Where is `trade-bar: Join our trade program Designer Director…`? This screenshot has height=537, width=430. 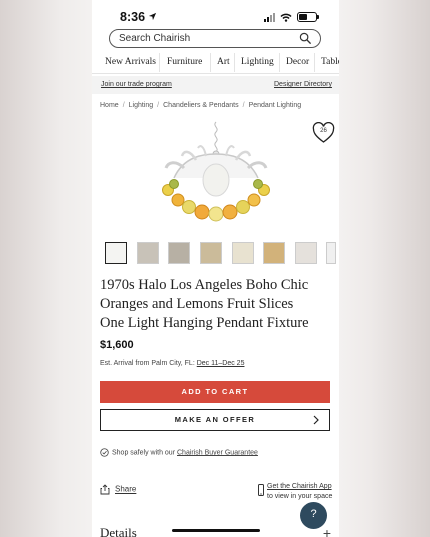 trade-bar: Join our trade program Designer Director… is located at coordinates (215, 85).